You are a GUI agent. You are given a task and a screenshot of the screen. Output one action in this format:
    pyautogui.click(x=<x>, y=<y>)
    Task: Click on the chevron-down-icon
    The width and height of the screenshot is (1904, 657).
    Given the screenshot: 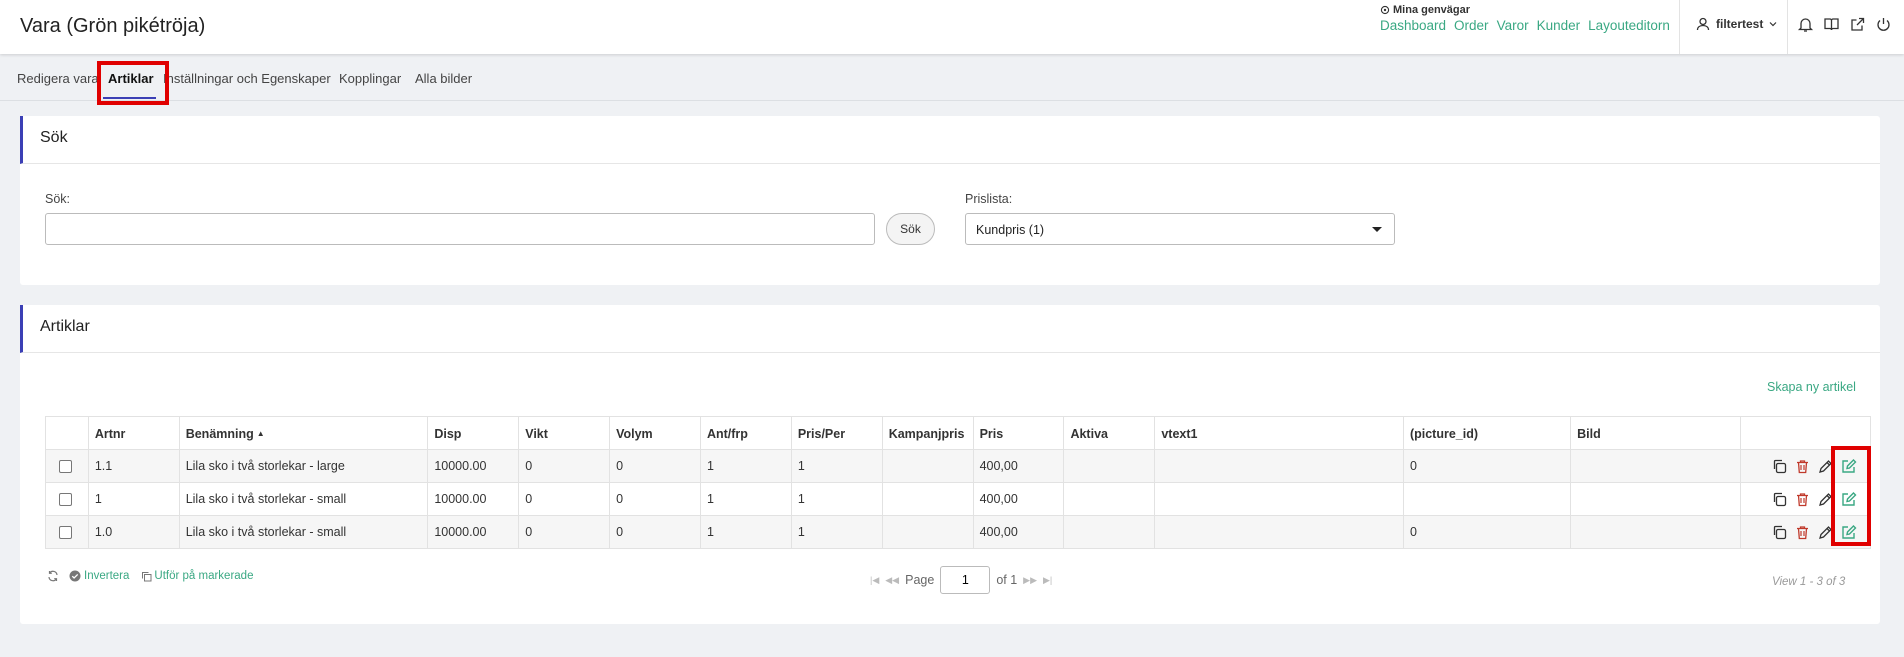 What is the action you would take?
    pyautogui.click(x=1773, y=24)
    